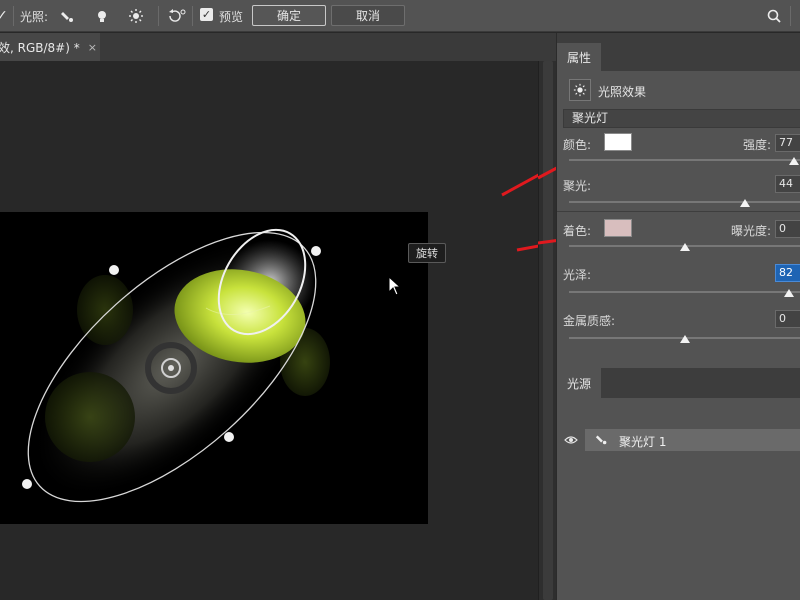  What do you see at coordinates (571, 440) in the screenshot?
I see `visibility-eye-icon` at bounding box center [571, 440].